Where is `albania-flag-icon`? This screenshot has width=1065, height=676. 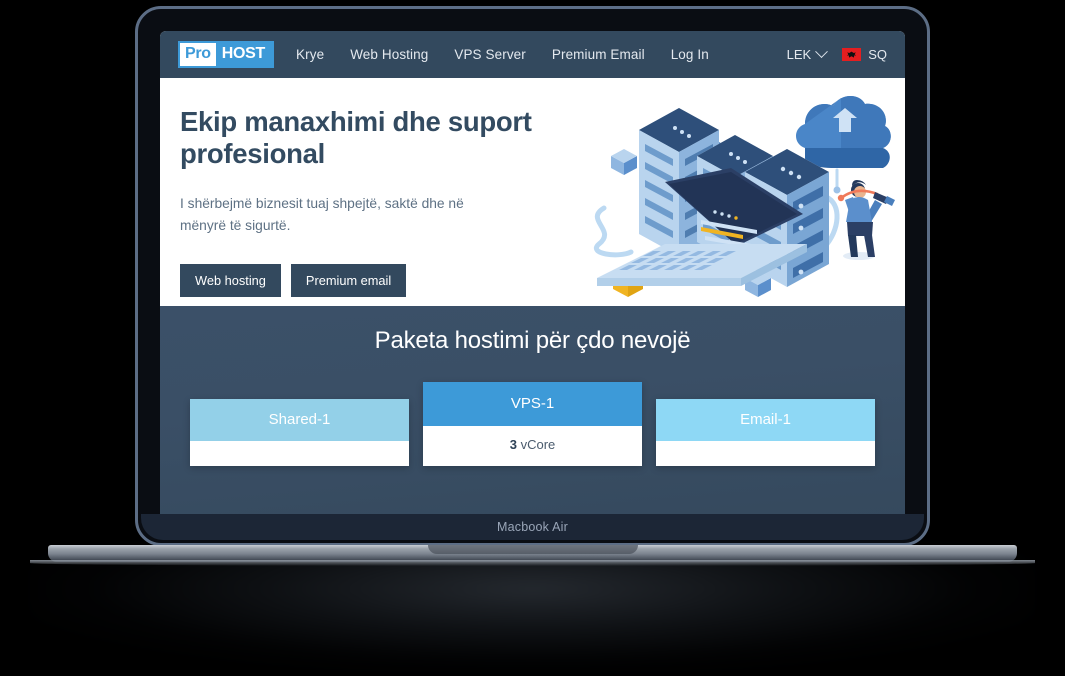
albania-flag-icon is located at coordinates (852, 54).